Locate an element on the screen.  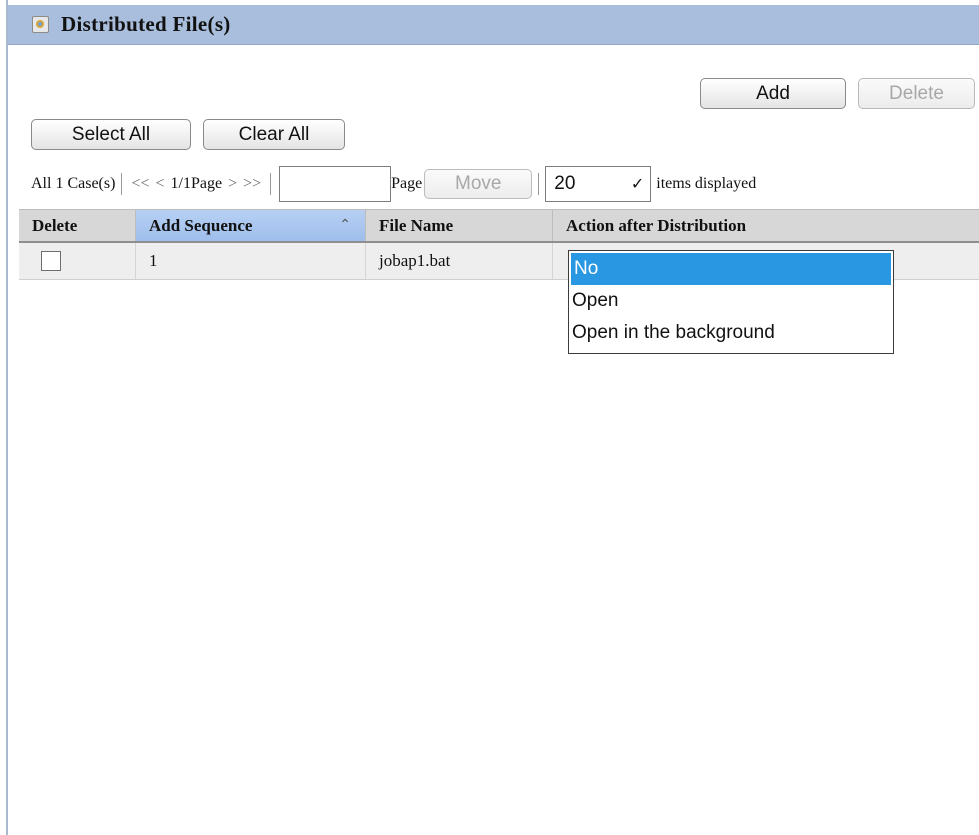
prev-page-link: < is located at coordinates (159, 184).